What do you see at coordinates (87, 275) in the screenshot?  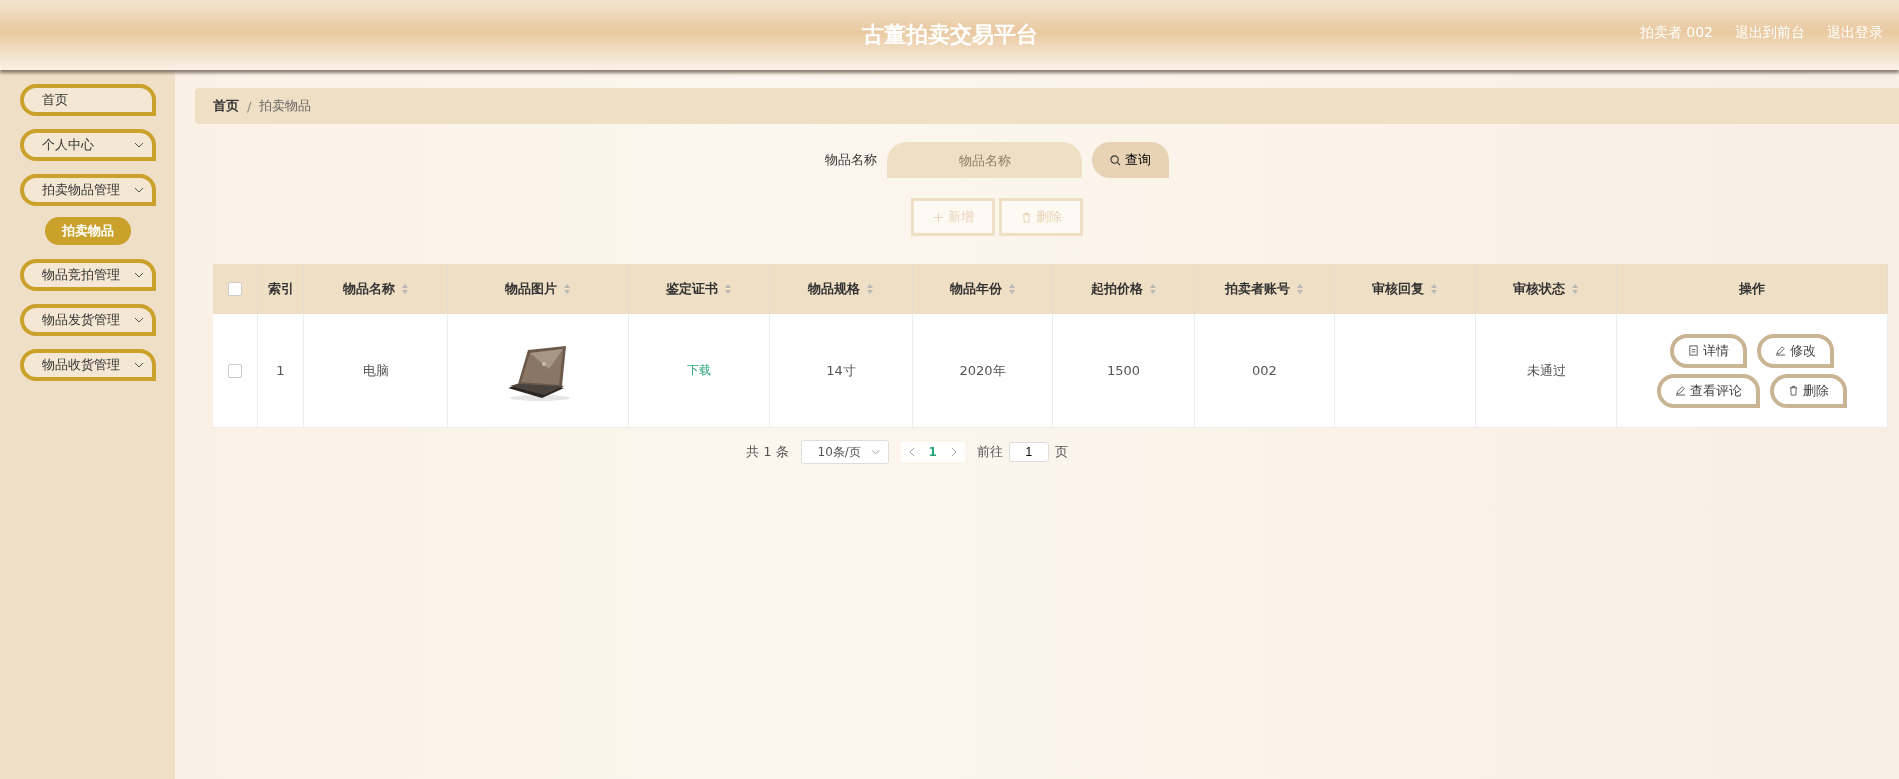 I see `menu-item: 物品竞拍管理` at bounding box center [87, 275].